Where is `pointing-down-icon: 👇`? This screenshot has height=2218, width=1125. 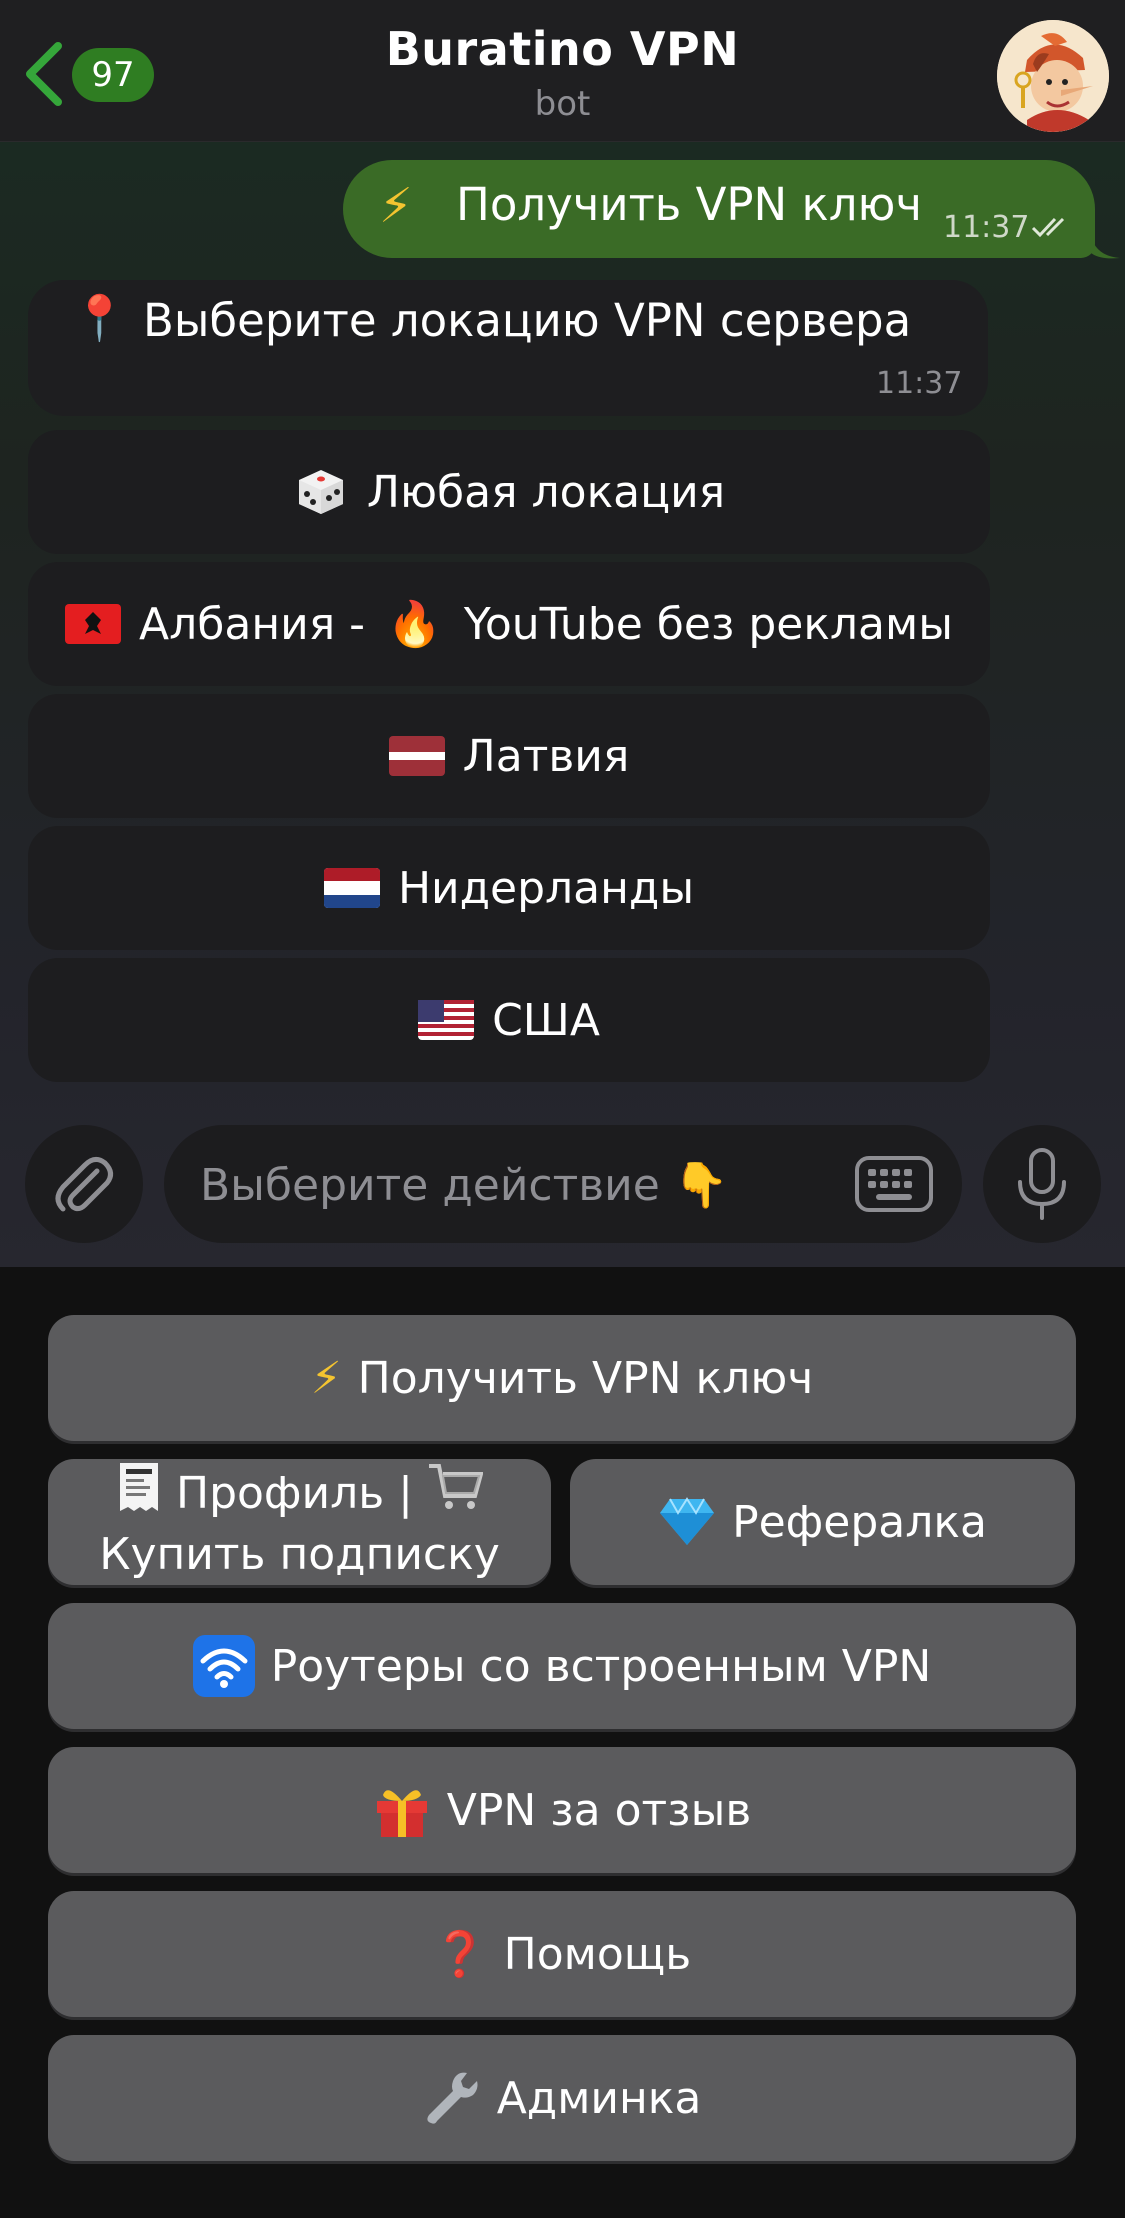 pointing-down-icon: 👇 is located at coordinates (701, 1185).